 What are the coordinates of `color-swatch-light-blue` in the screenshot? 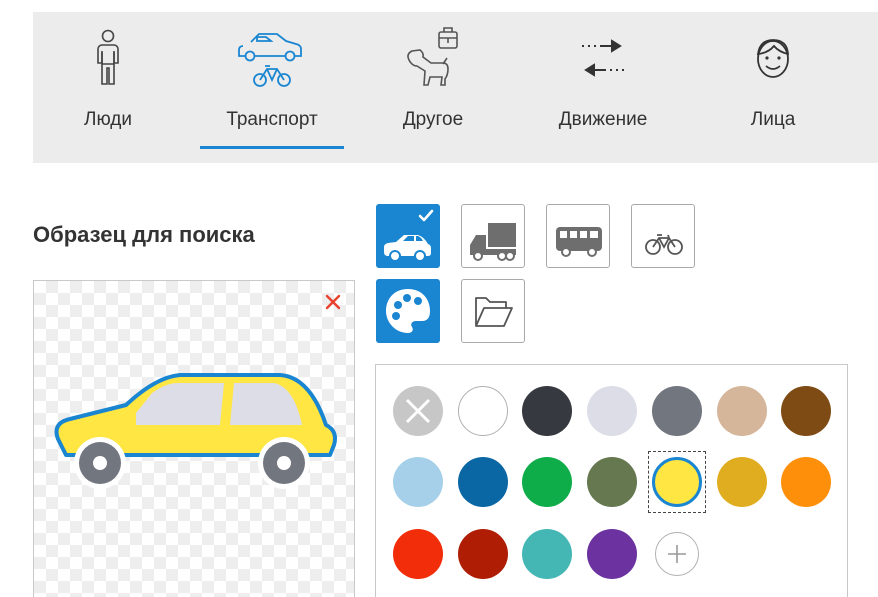 It's located at (418, 482).